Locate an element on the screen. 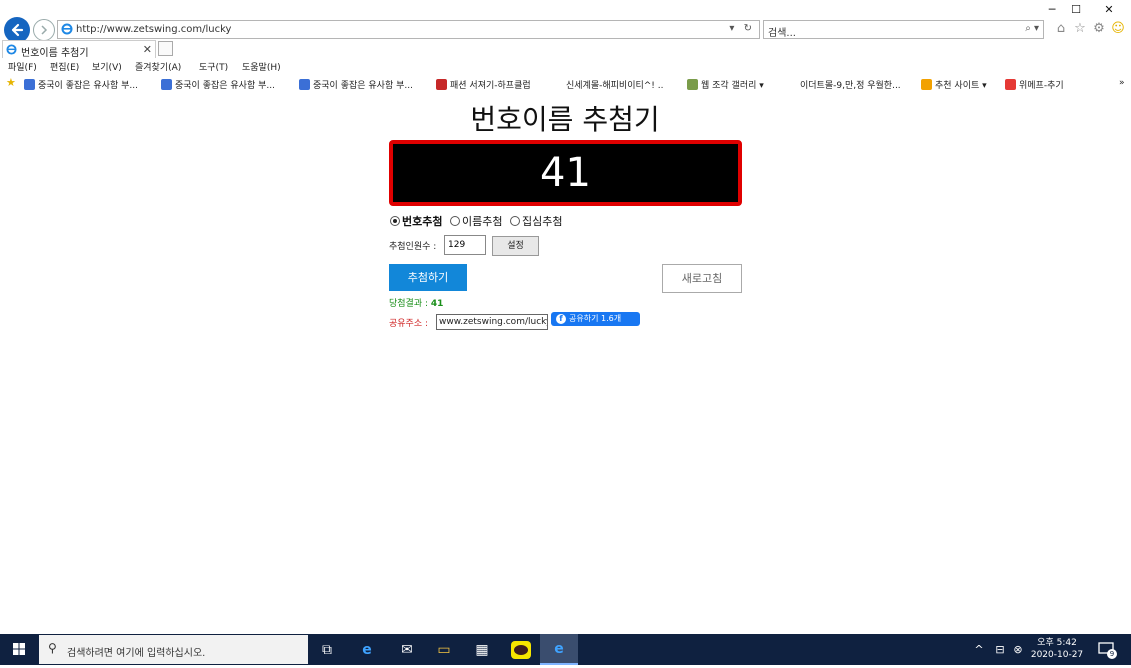 The width and height of the screenshot is (1131, 668). mode-direct-radio: 집심추첨 is located at coordinates (535, 221).